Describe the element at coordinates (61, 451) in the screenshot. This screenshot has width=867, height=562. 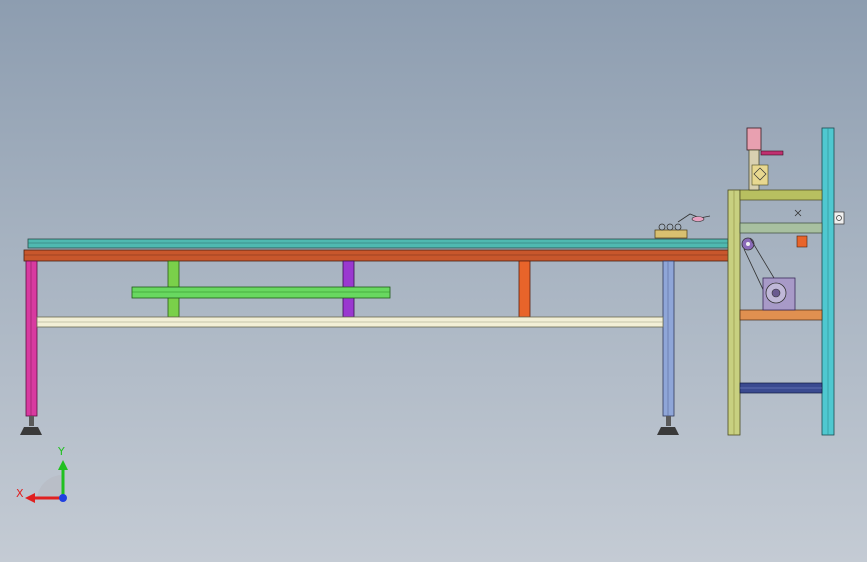
I see `y-axis-label: Y` at that location.